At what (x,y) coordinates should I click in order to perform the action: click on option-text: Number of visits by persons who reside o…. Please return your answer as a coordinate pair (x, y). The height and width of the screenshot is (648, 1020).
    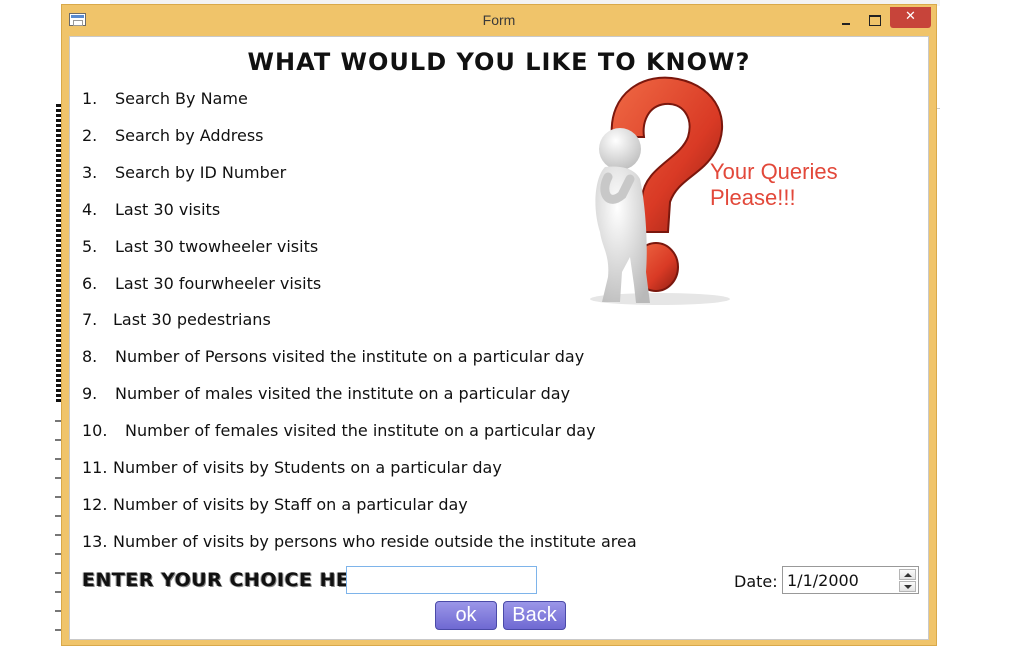
    Looking at the image, I should click on (375, 541).